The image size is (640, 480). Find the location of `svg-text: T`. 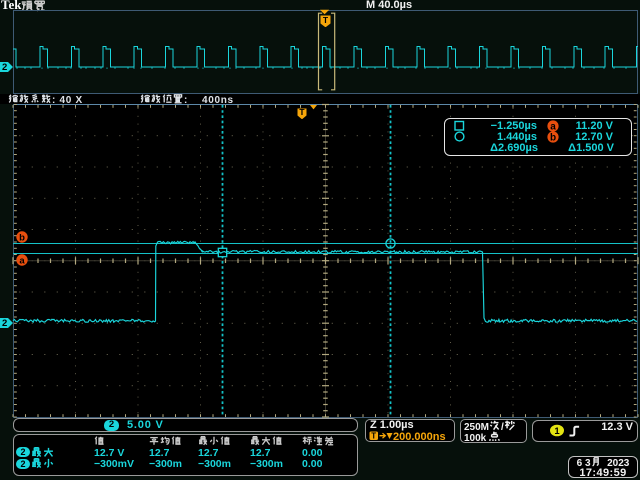

svg-text: T is located at coordinates (373, 436).